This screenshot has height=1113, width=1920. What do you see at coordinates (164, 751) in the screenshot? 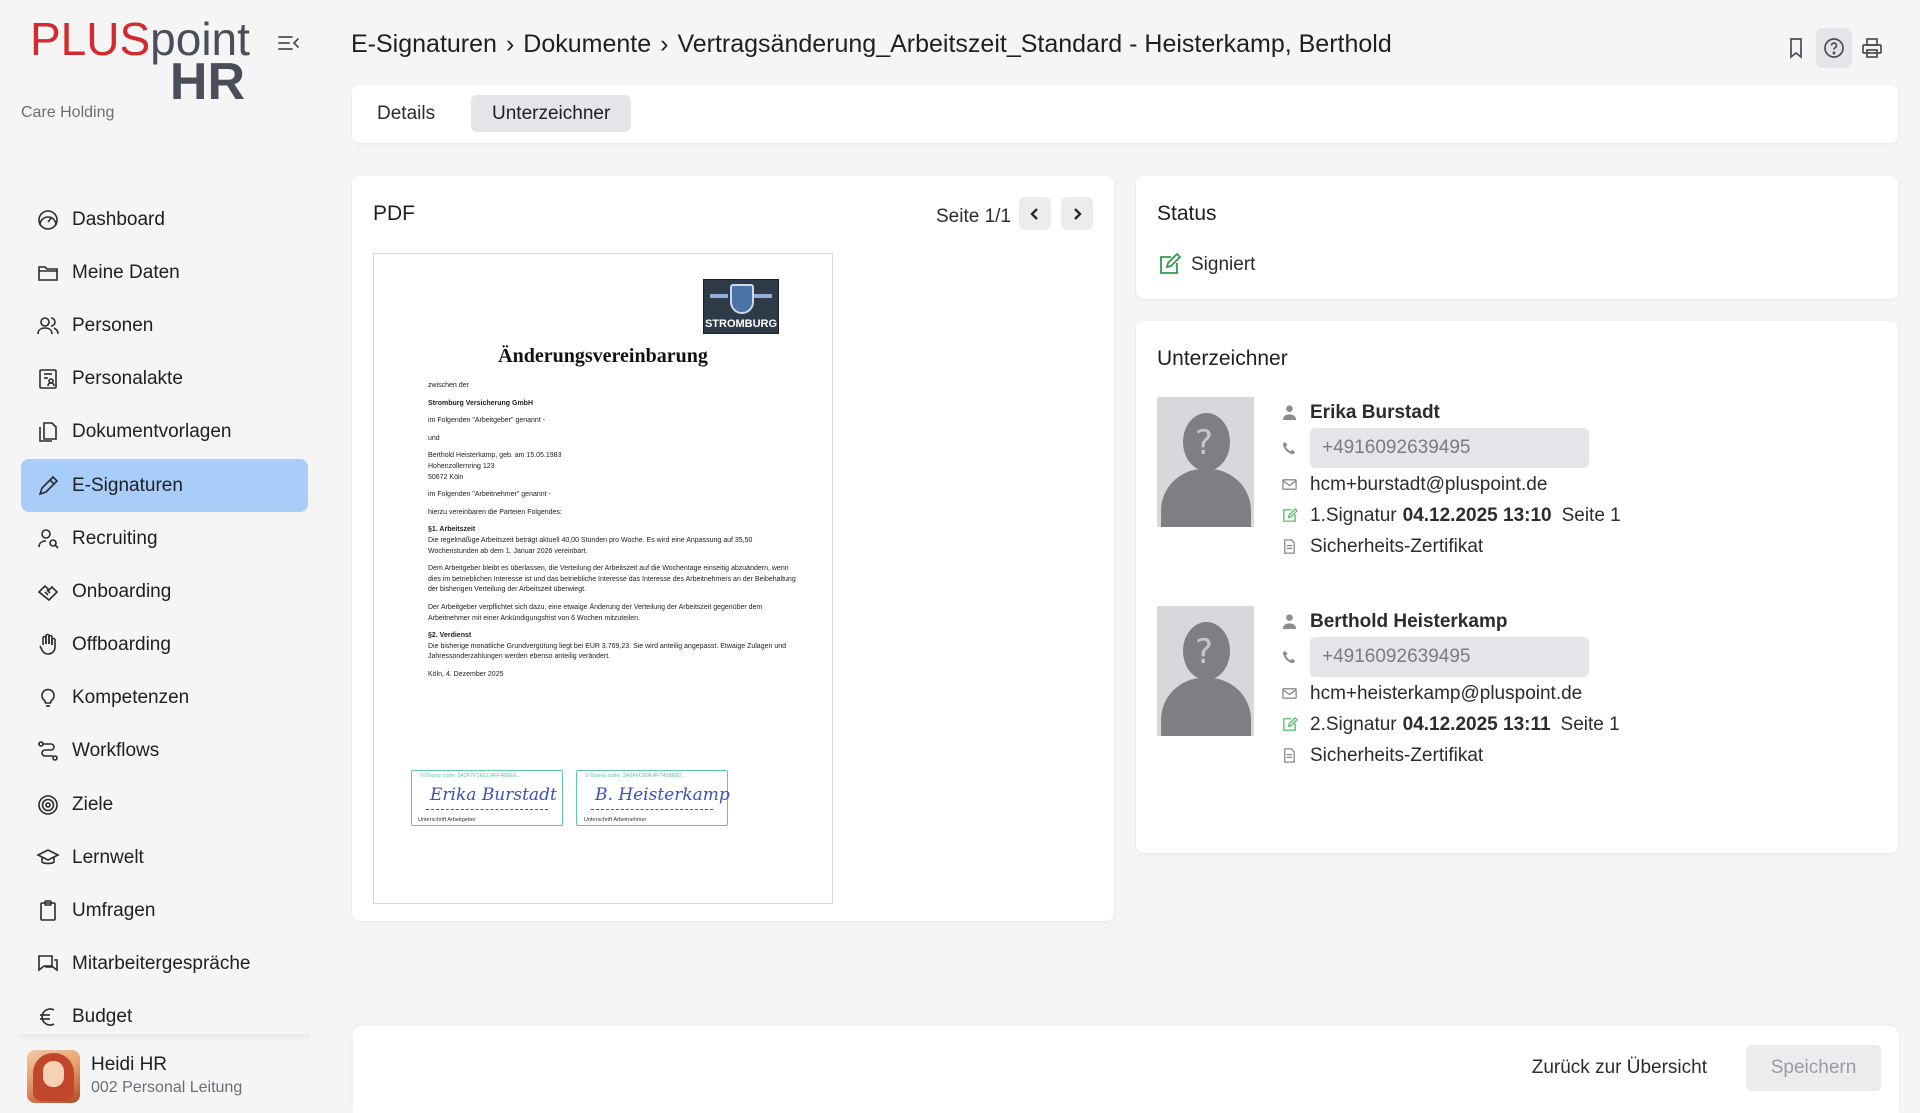
I see `sidebar-item-workflows: Workflows` at bounding box center [164, 751].